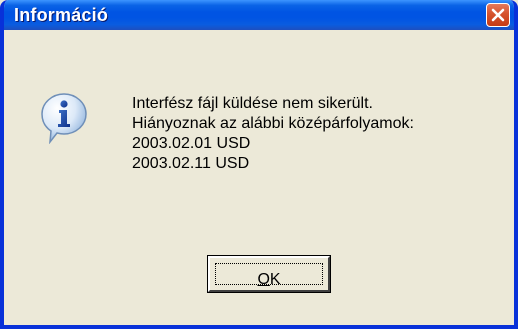 The image size is (518, 329). I want to click on close-button, so click(498, 15).